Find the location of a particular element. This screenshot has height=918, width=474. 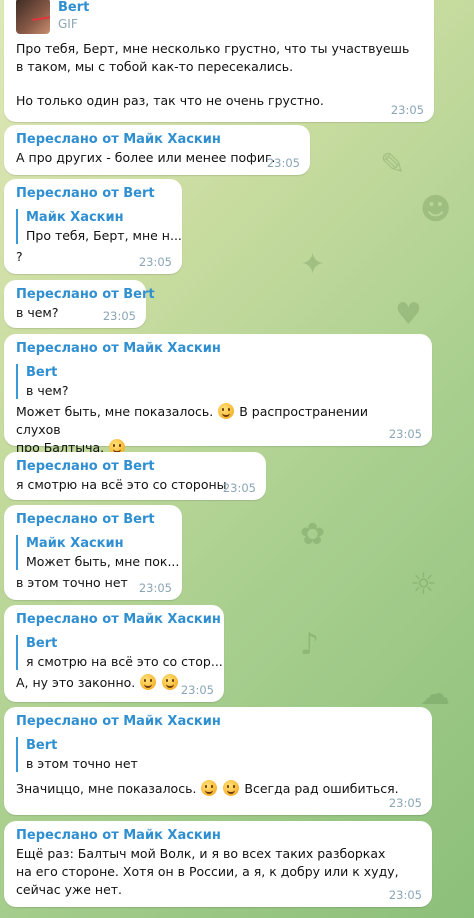

doodle-heart-icon: ♥ is located at coordinates (408, 314).